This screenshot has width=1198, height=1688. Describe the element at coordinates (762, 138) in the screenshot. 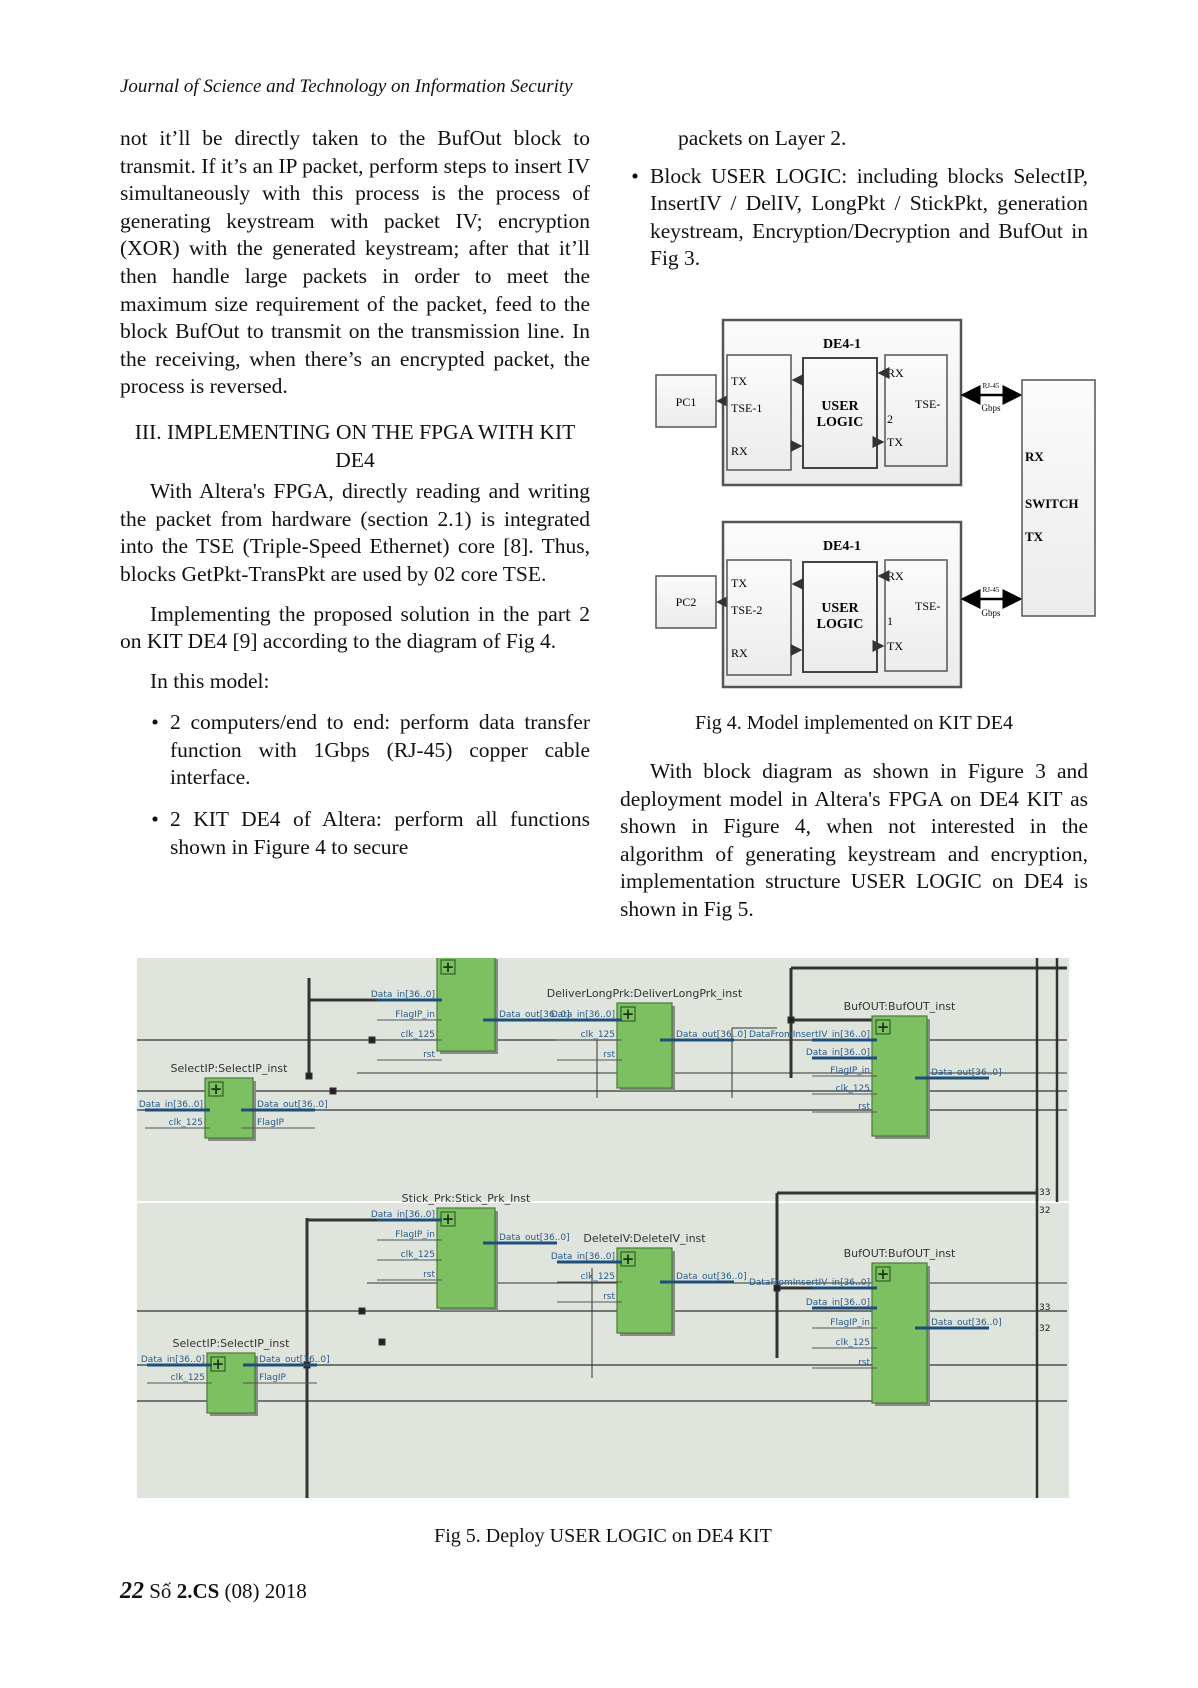

I see `paragraph: packets on Layer 2.` at that location.